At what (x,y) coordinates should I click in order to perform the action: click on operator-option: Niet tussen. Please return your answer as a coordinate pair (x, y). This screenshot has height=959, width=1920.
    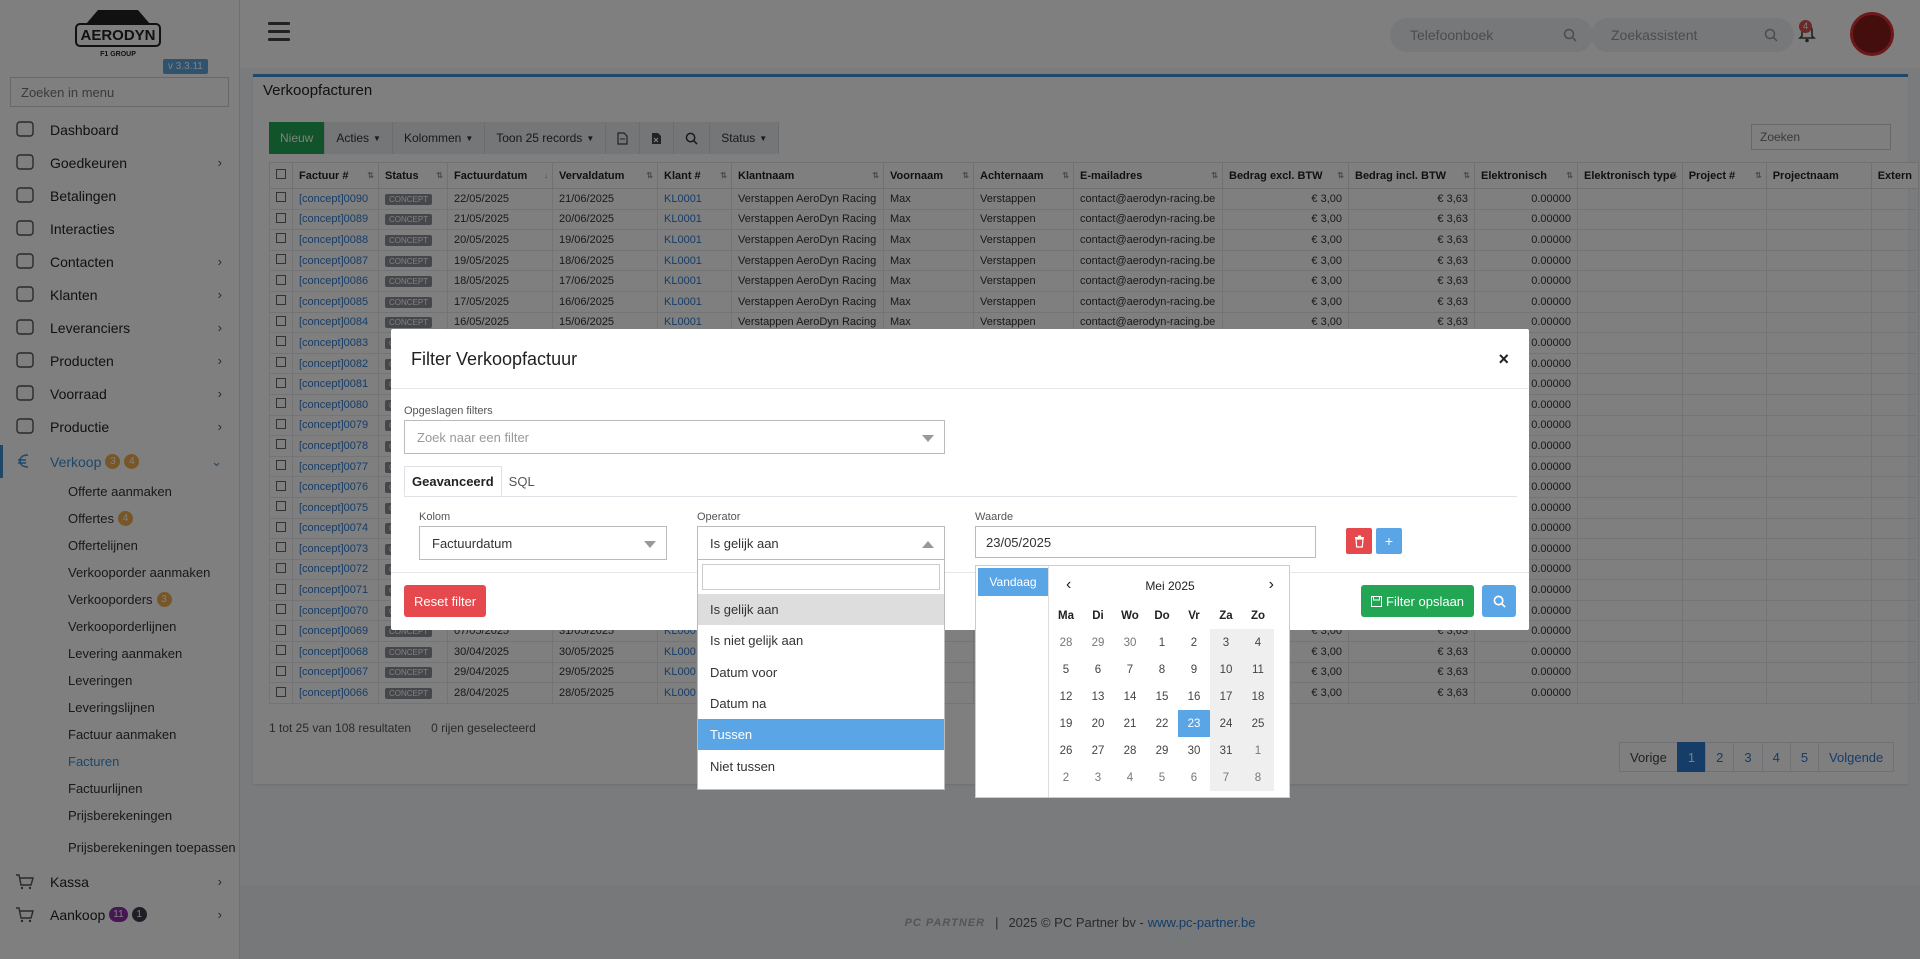
    Looking at the image, I should click on (821, 765).